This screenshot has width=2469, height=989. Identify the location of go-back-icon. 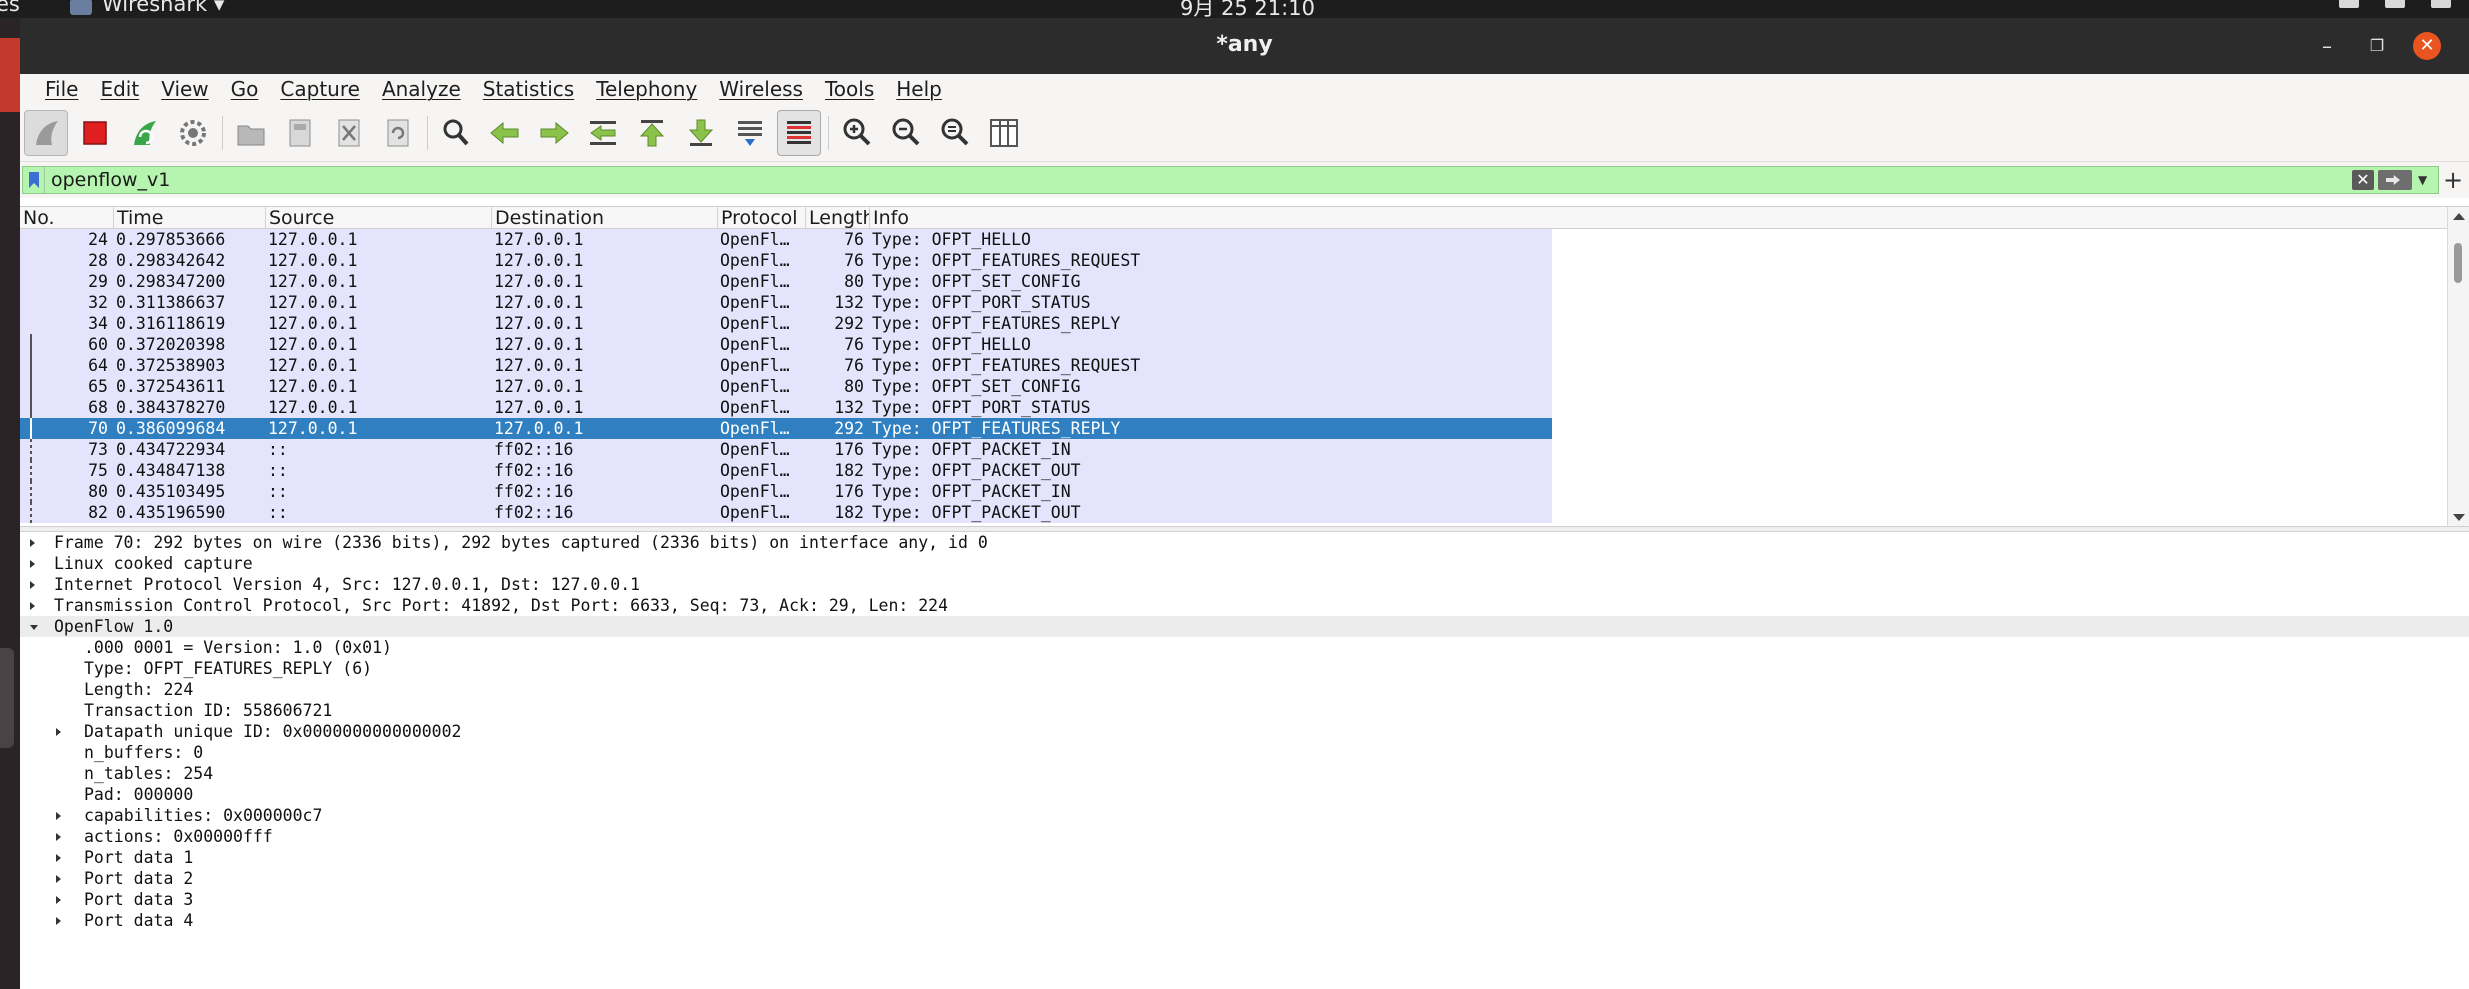
(505, 133).